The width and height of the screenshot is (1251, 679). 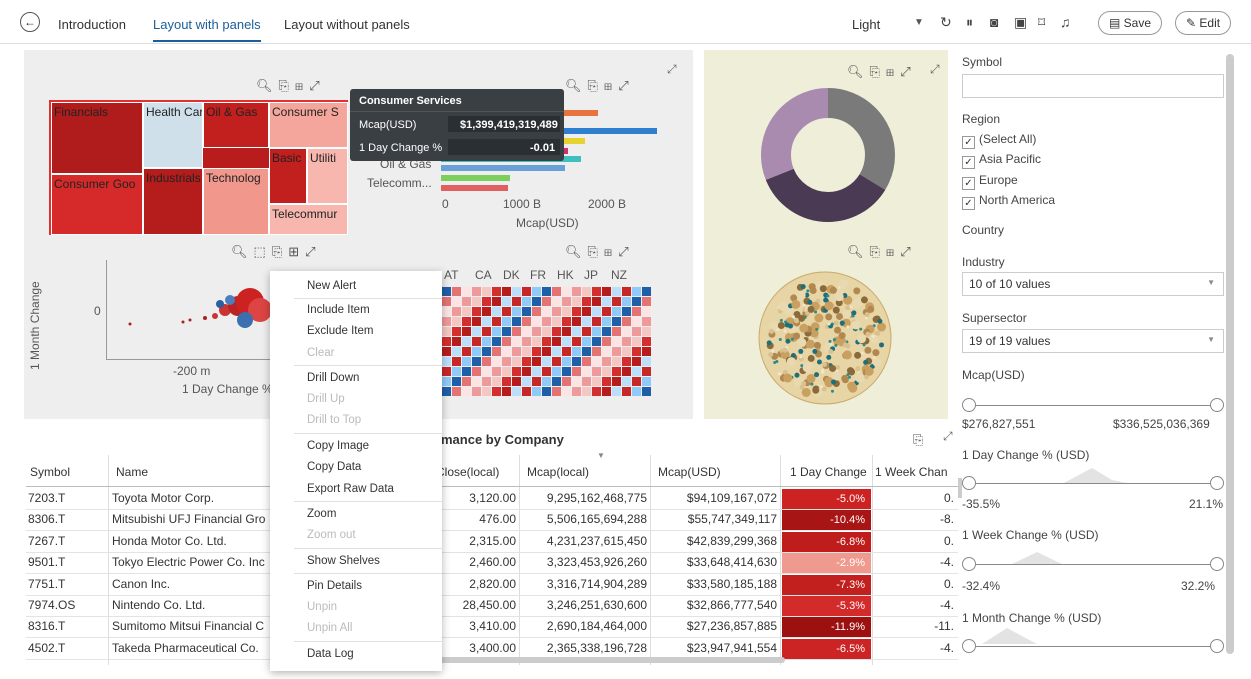 What do you see at coordinates (1130, 23) in the screenshot?
I see `save-button: ▤ Save` at bounding box center [1130, 23].